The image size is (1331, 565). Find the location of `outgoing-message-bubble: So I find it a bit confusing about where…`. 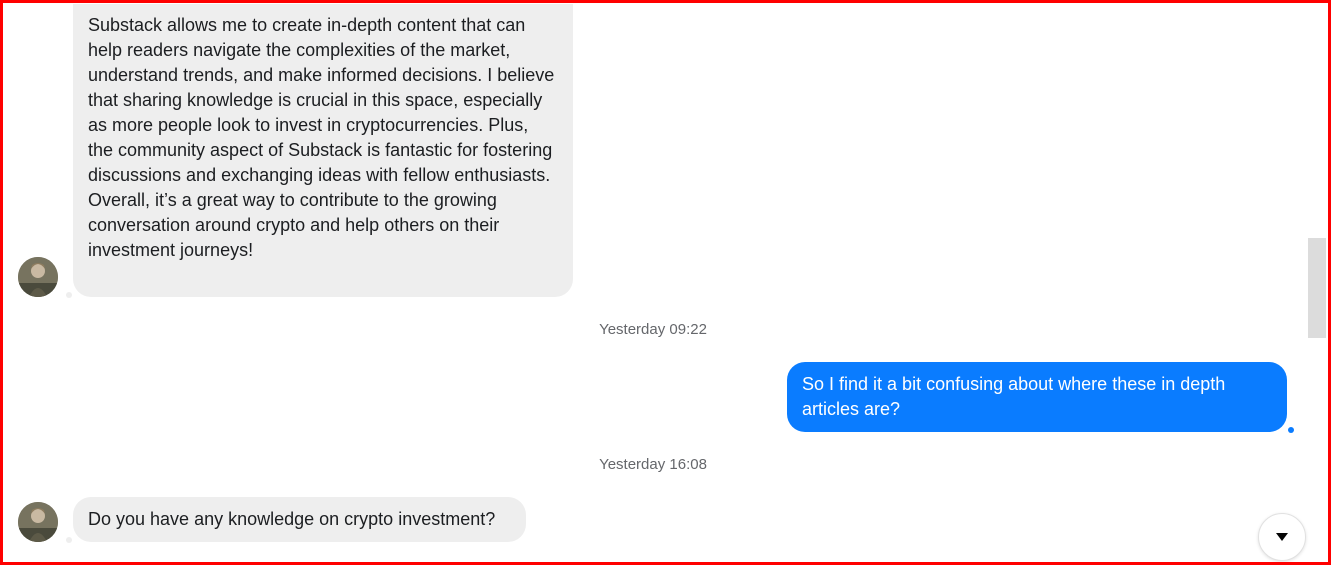

outgoing-message-bubble: So I find it a bit confusing about where… is located at coordinates (1037, 397).